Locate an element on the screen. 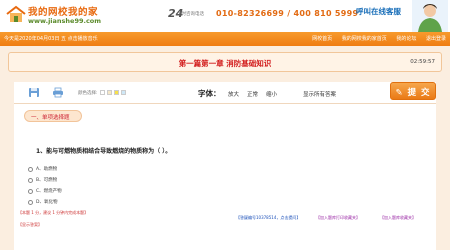 The height and width of the screenshot is (250, 450). save-icon is located at coordinates (34, 92).